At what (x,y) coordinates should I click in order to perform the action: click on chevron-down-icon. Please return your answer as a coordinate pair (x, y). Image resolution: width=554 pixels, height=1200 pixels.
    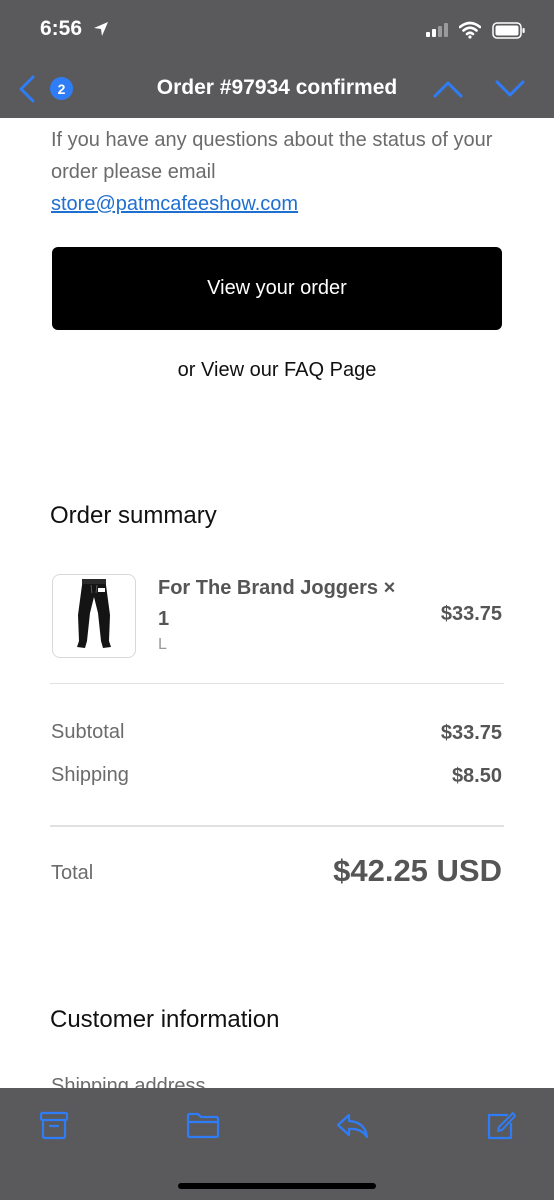
    Looking at the image, I should click on (510, 89).